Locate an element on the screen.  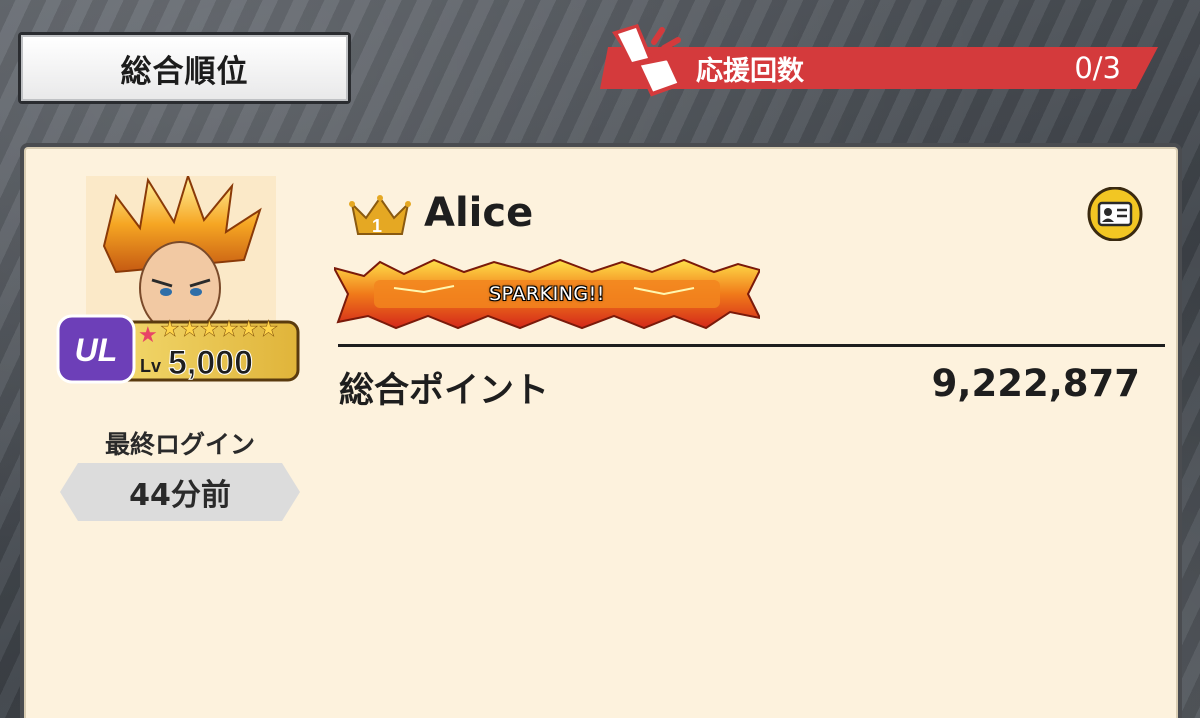
profile-card-button is located at coordinates (1115, 214).